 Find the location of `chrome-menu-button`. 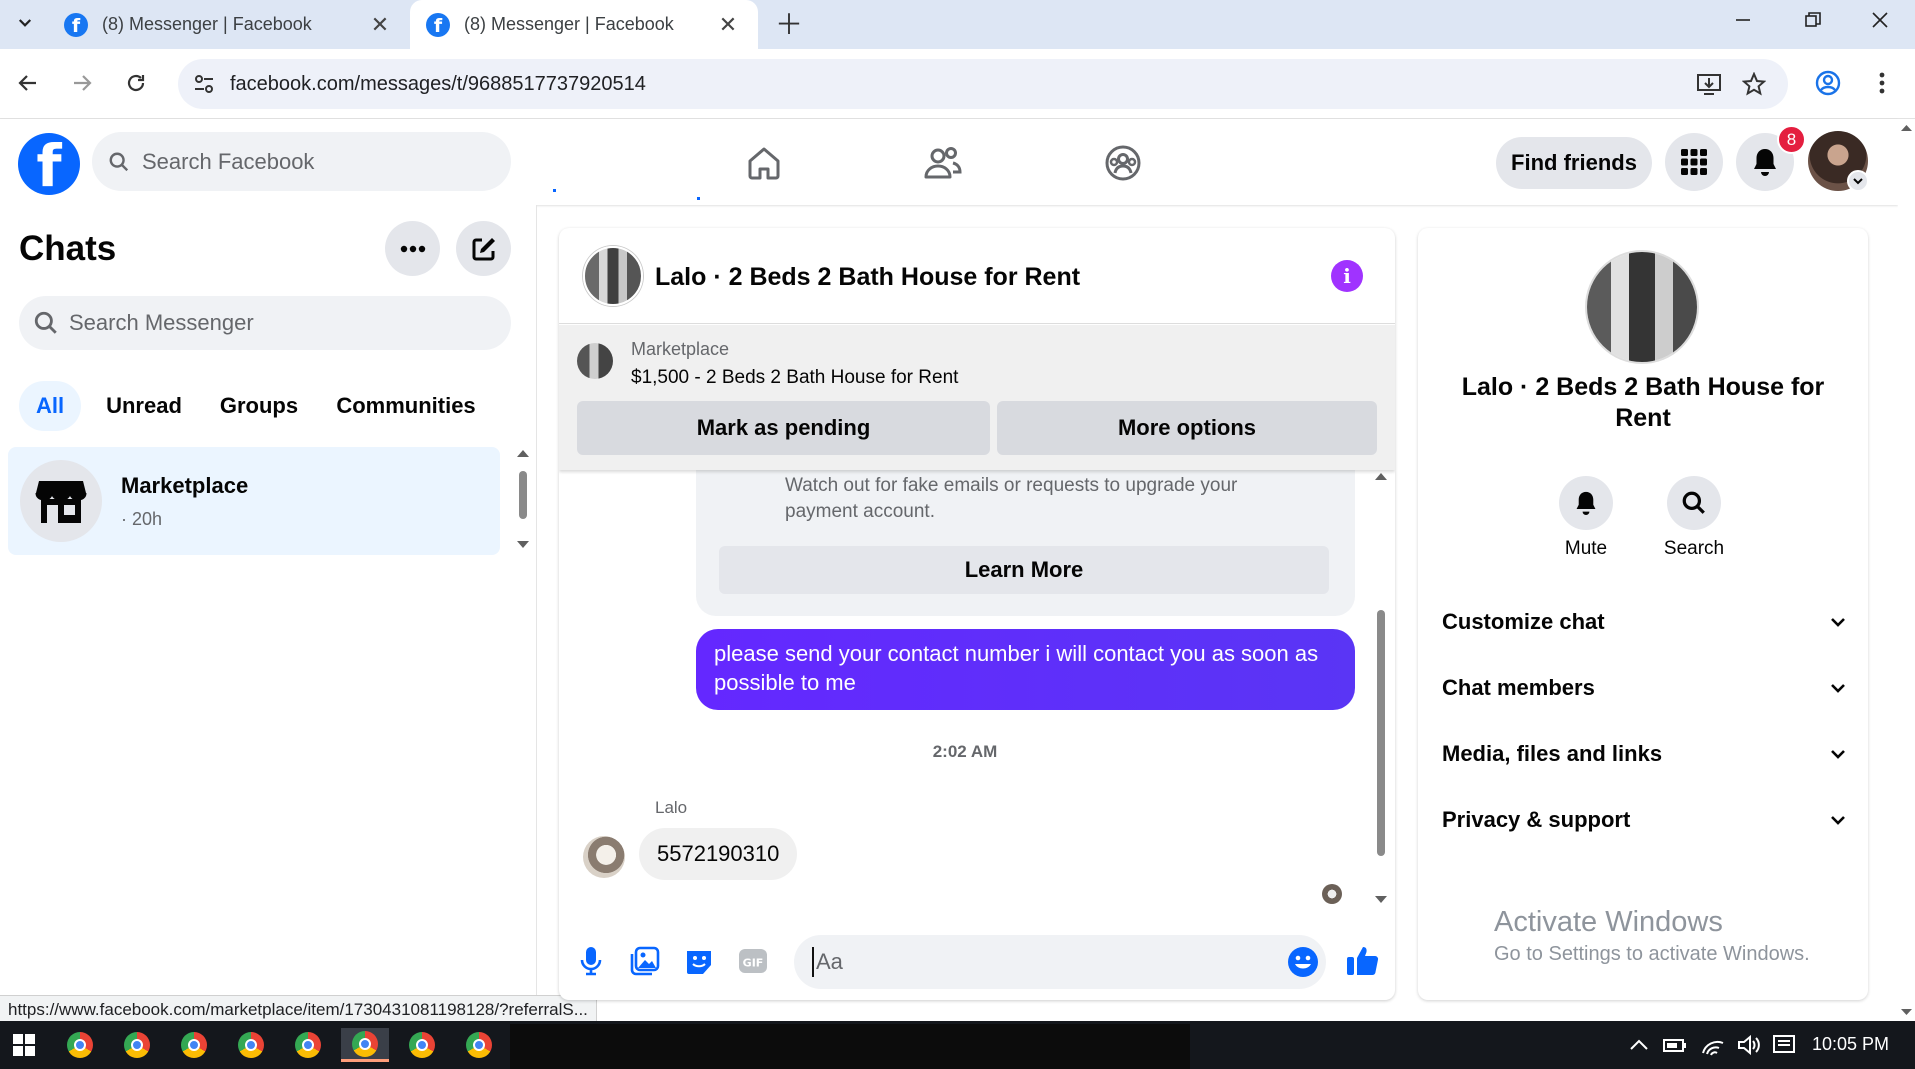

chrome-menu-button is located at coordinates (1882, 83).